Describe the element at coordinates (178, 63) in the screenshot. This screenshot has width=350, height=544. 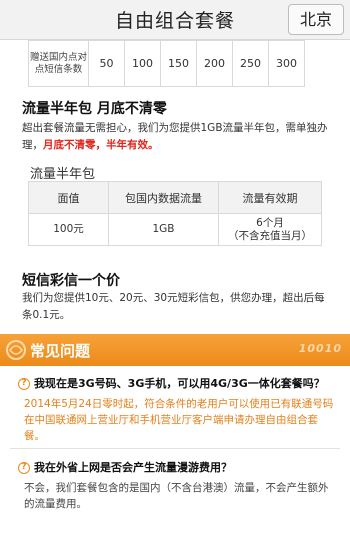
I see `sms-value-cell: 150` at that location.